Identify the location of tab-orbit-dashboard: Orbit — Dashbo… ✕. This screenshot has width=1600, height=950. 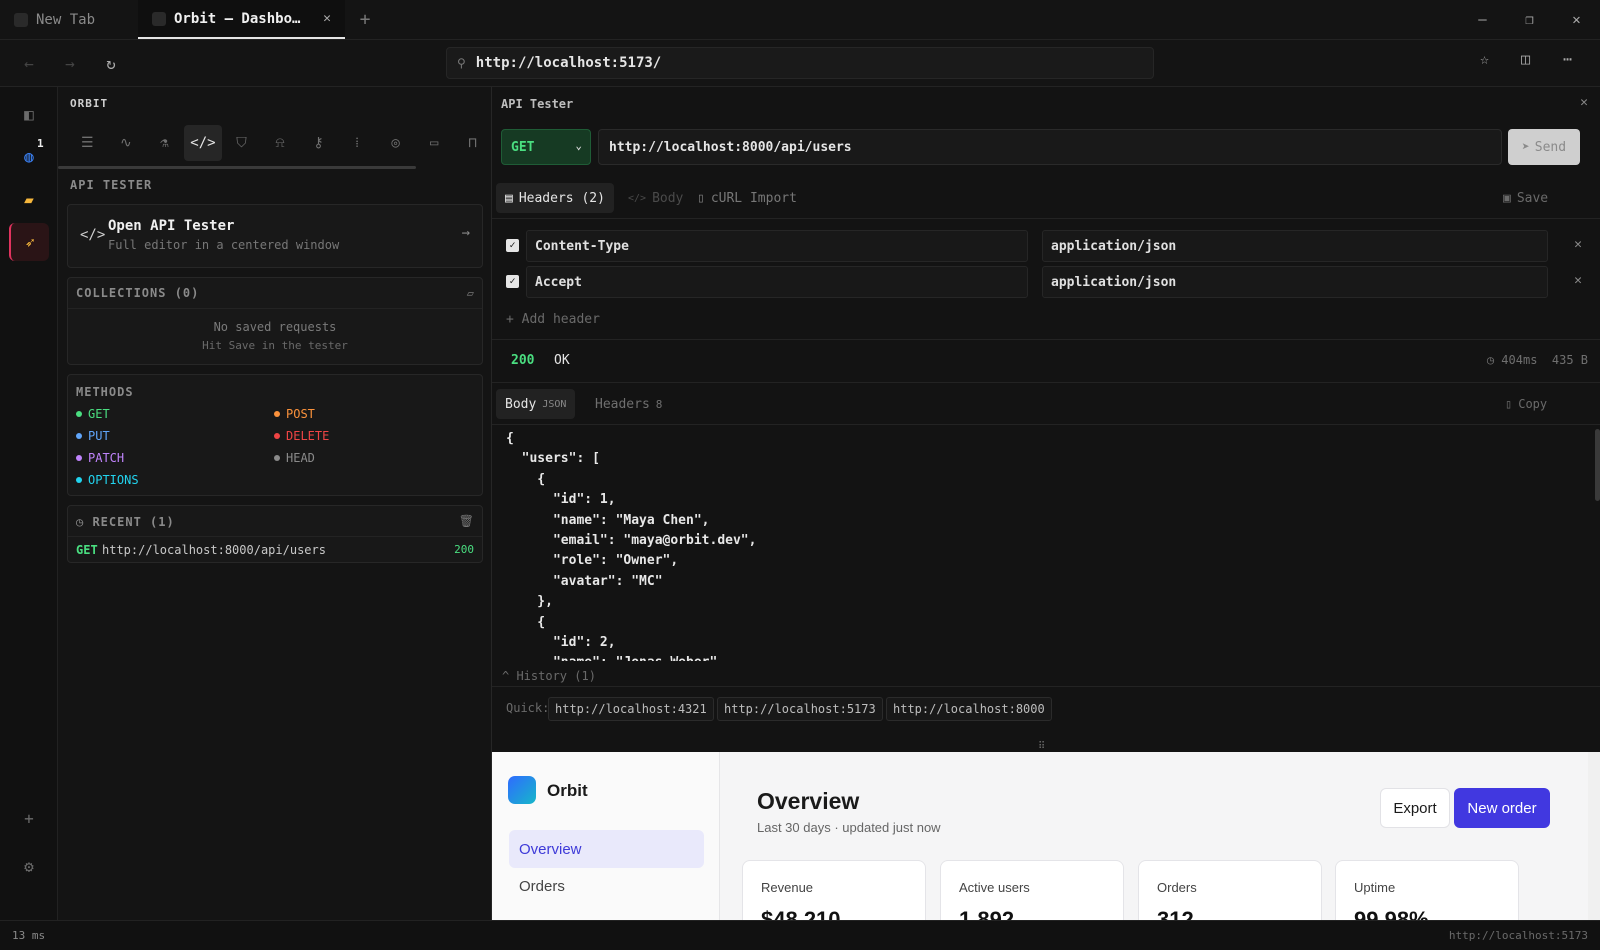
(241, 19).